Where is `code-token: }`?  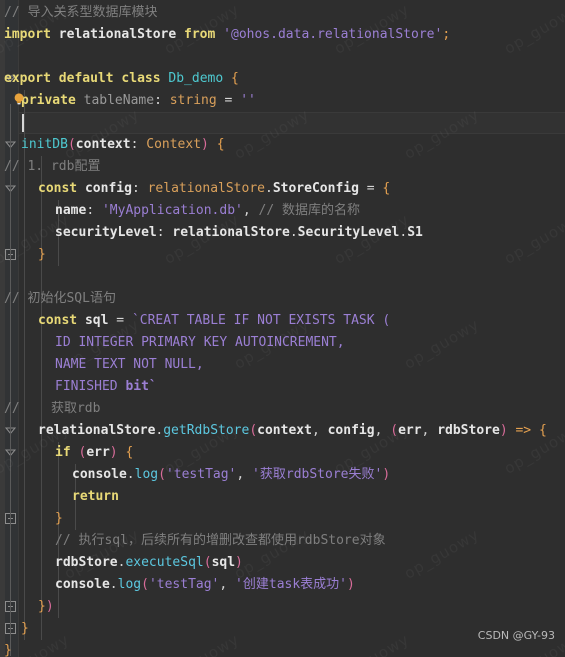
code-token: } is located at coordinates (8, 650).